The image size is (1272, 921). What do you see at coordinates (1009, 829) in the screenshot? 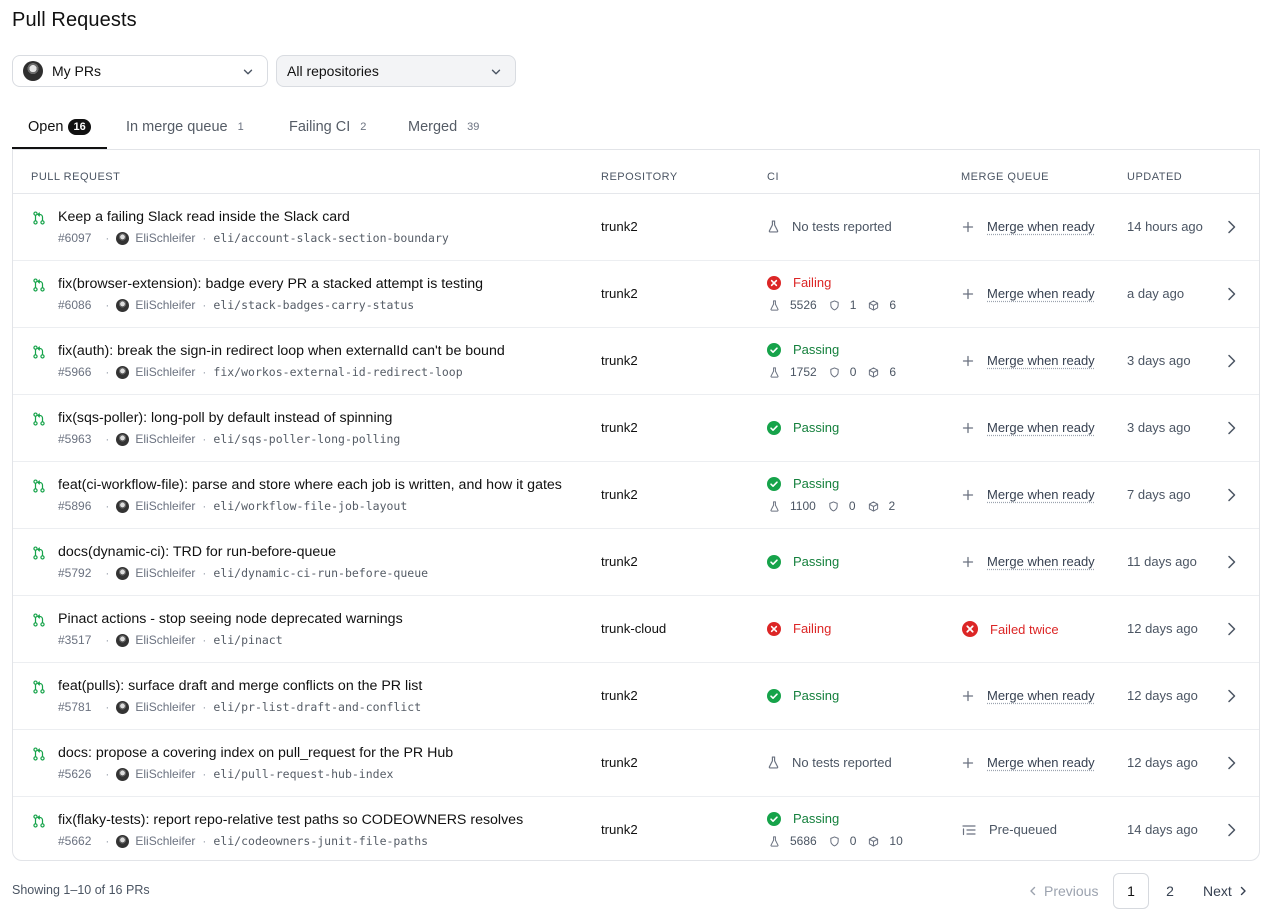
I see `merge-queue-status: Pre-queued` at bounding box center [1009, 829].